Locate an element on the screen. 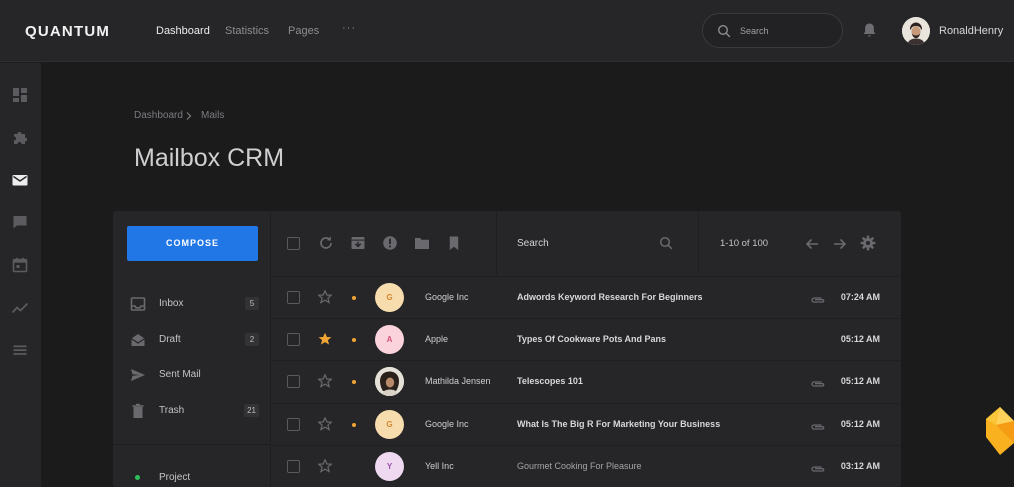  message-time: 03:12 AM is located at coordinates (860, 466).